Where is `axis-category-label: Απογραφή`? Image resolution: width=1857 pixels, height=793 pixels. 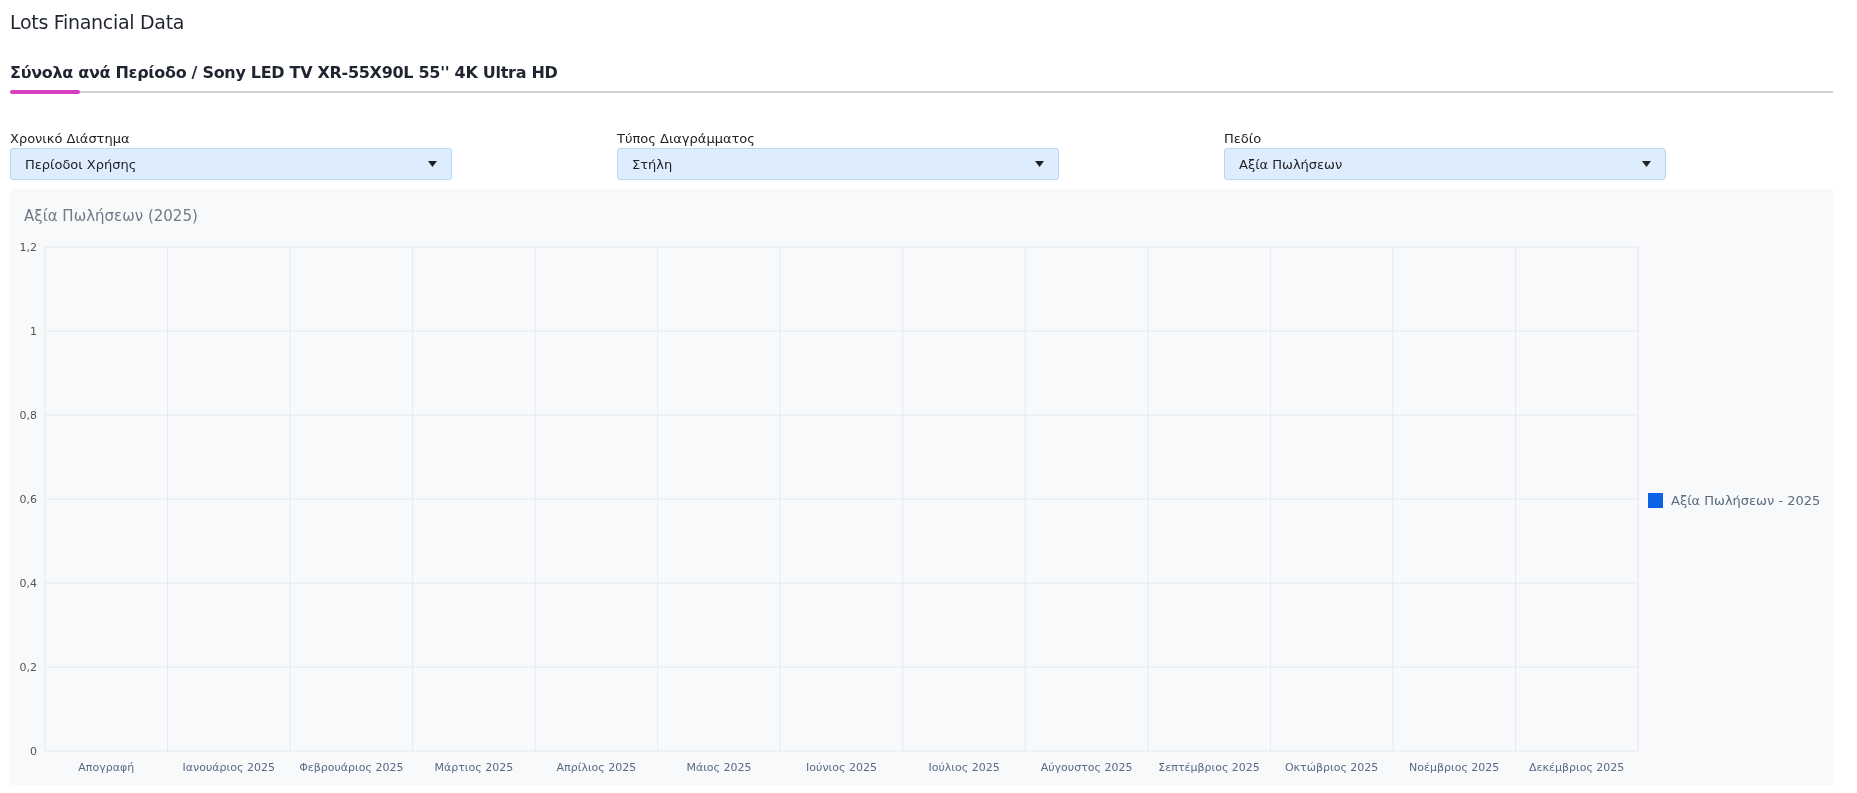
axis-category-label: Απογραφή is located at coordinates (106, 767).